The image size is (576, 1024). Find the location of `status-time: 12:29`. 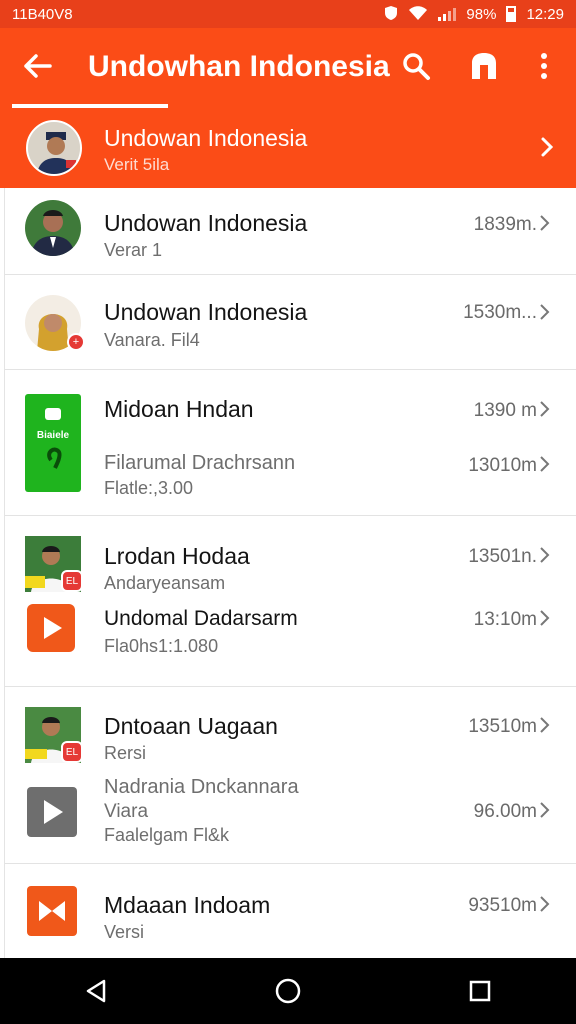

status-time: 12:29 is located at coordinates (545, 14).